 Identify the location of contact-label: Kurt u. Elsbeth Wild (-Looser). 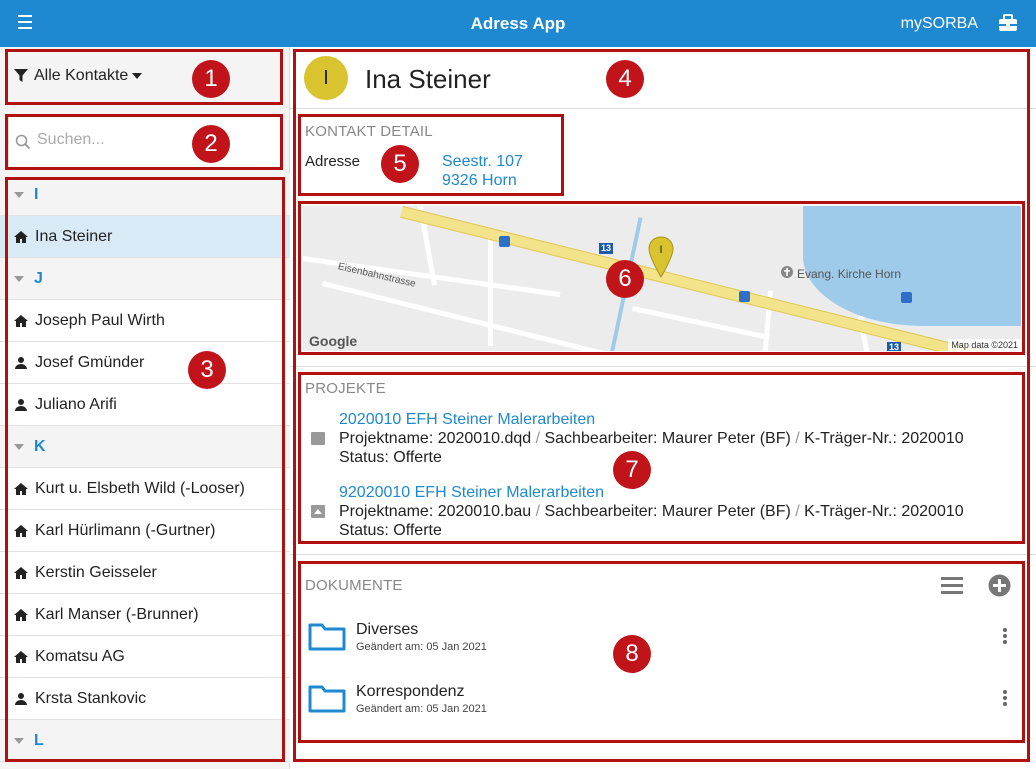
(140, 488).